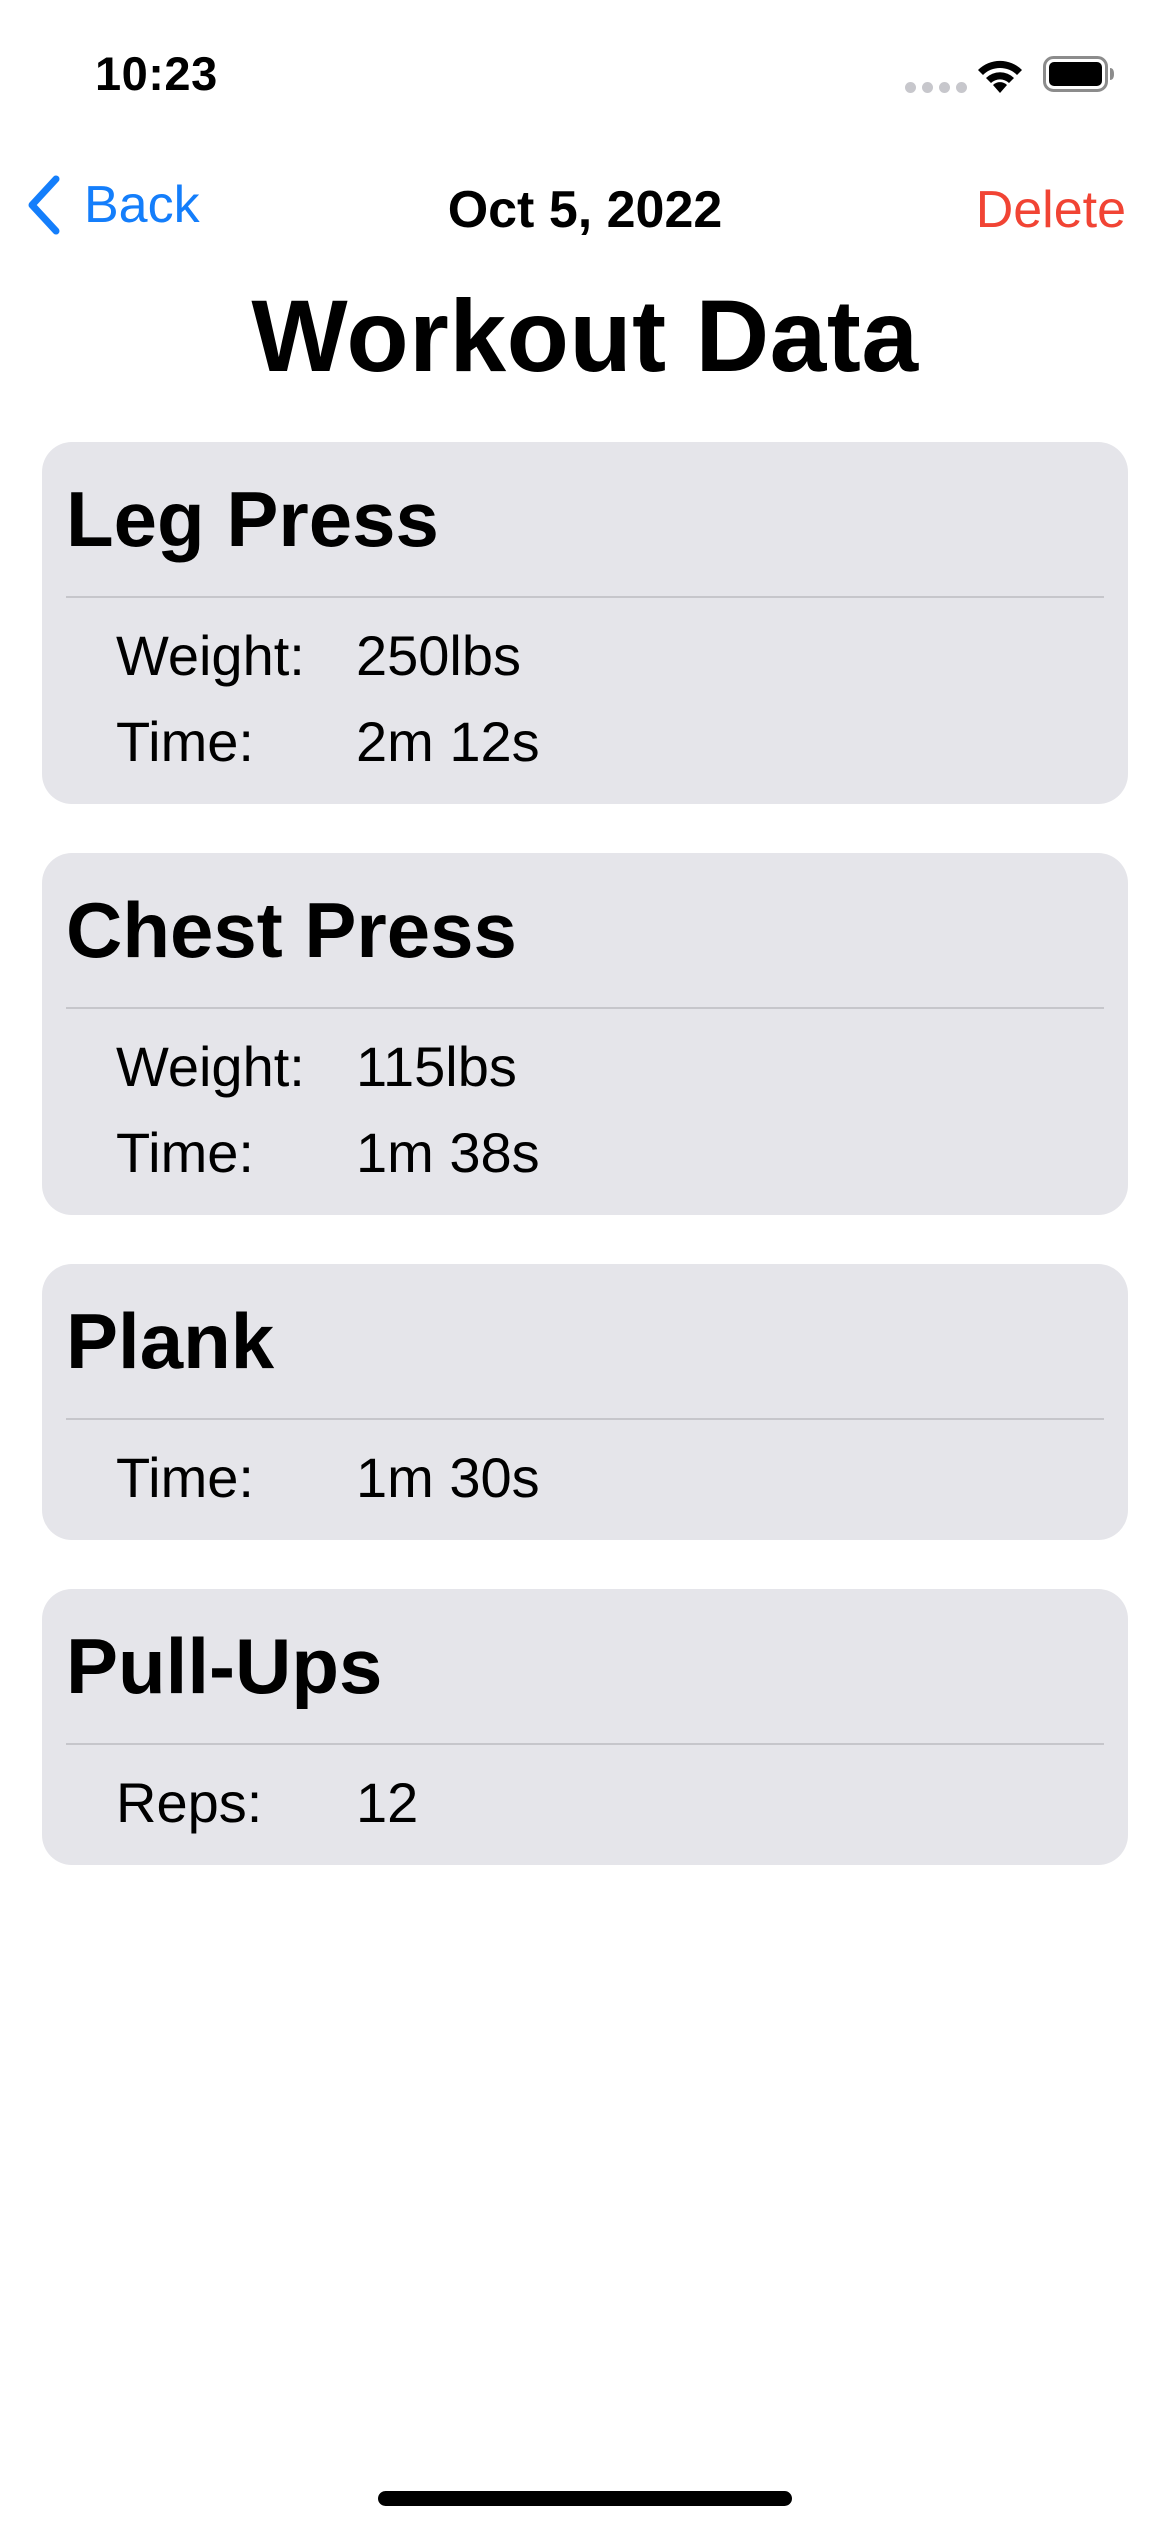  I want to click on stat-label: Reps:, so click(189, 1802).